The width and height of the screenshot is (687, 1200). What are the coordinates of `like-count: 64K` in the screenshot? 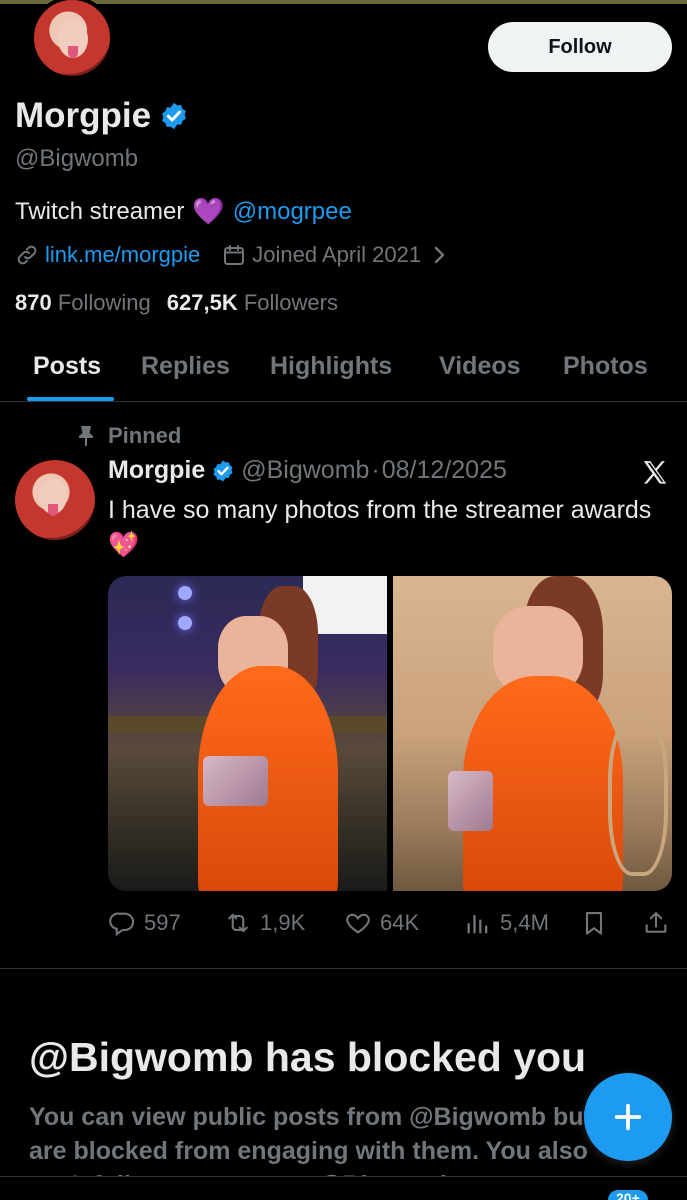 It's located at (400, 922).